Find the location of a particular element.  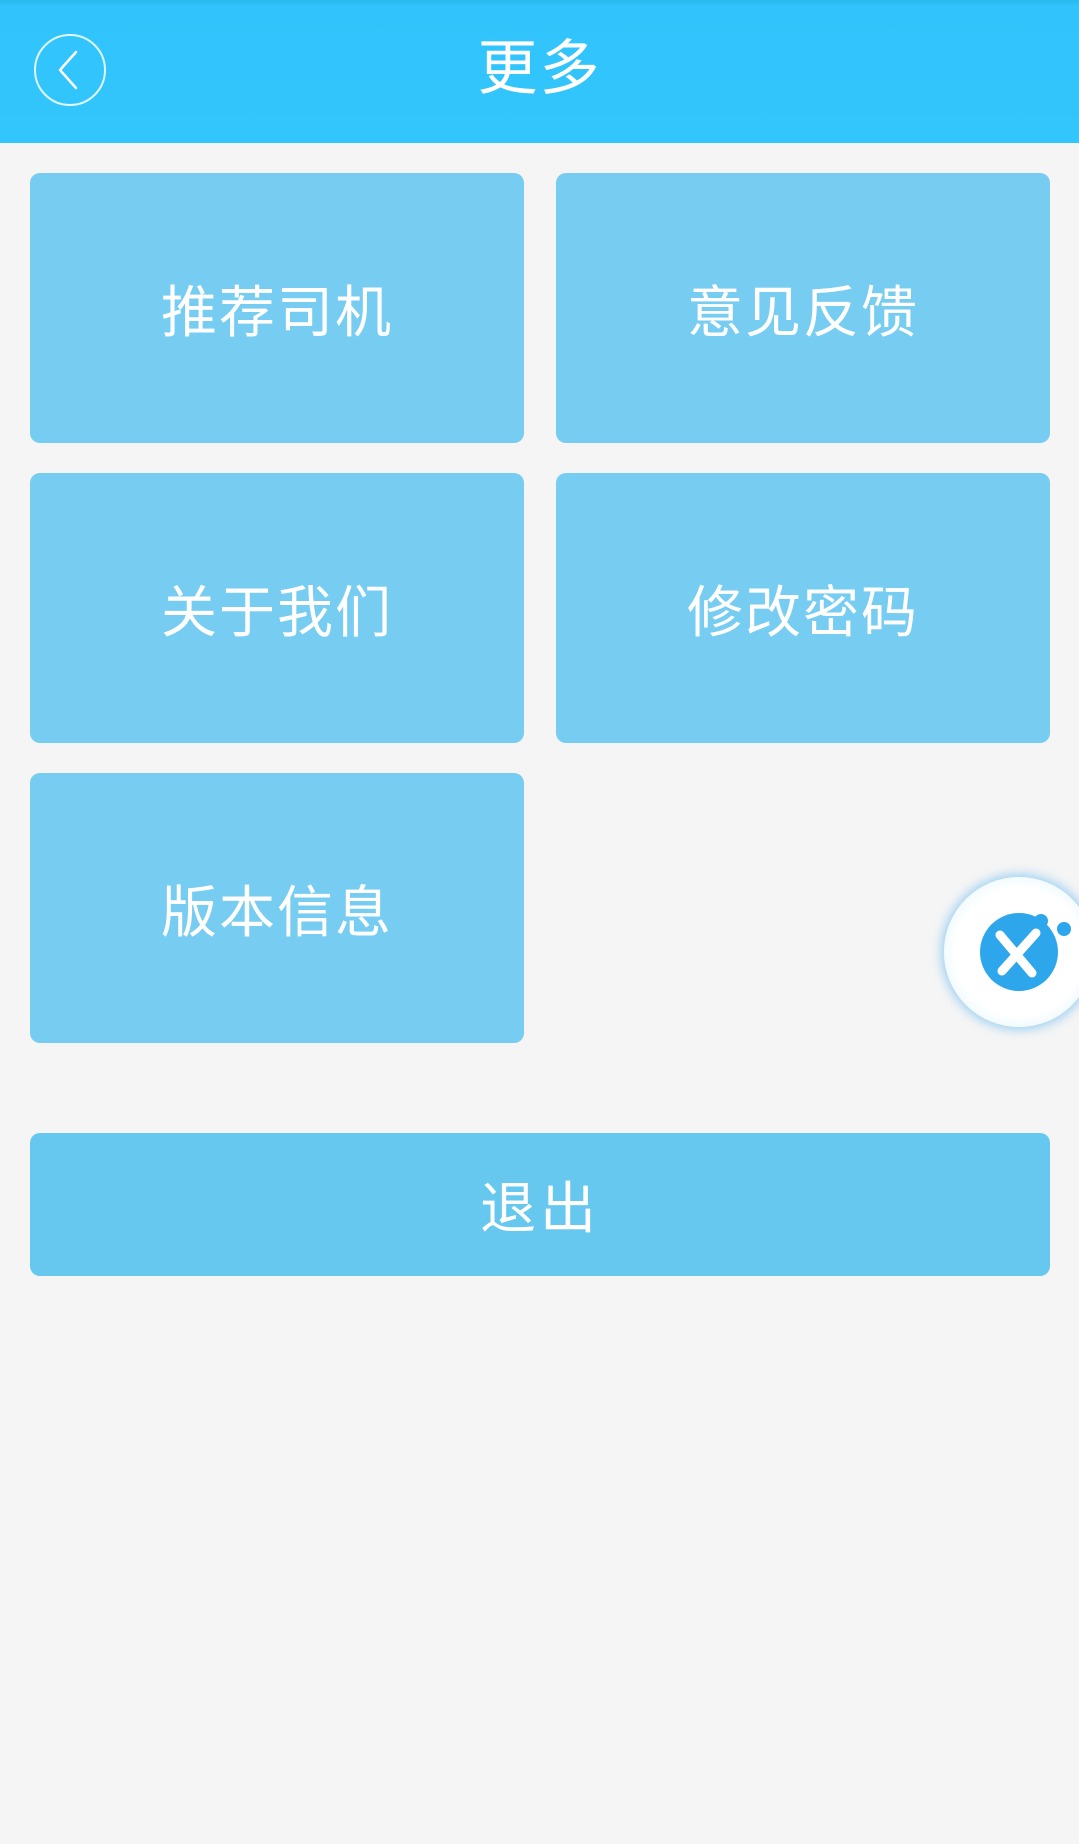

about-us-button: 关于我们 is located at coordinates (277, 608).